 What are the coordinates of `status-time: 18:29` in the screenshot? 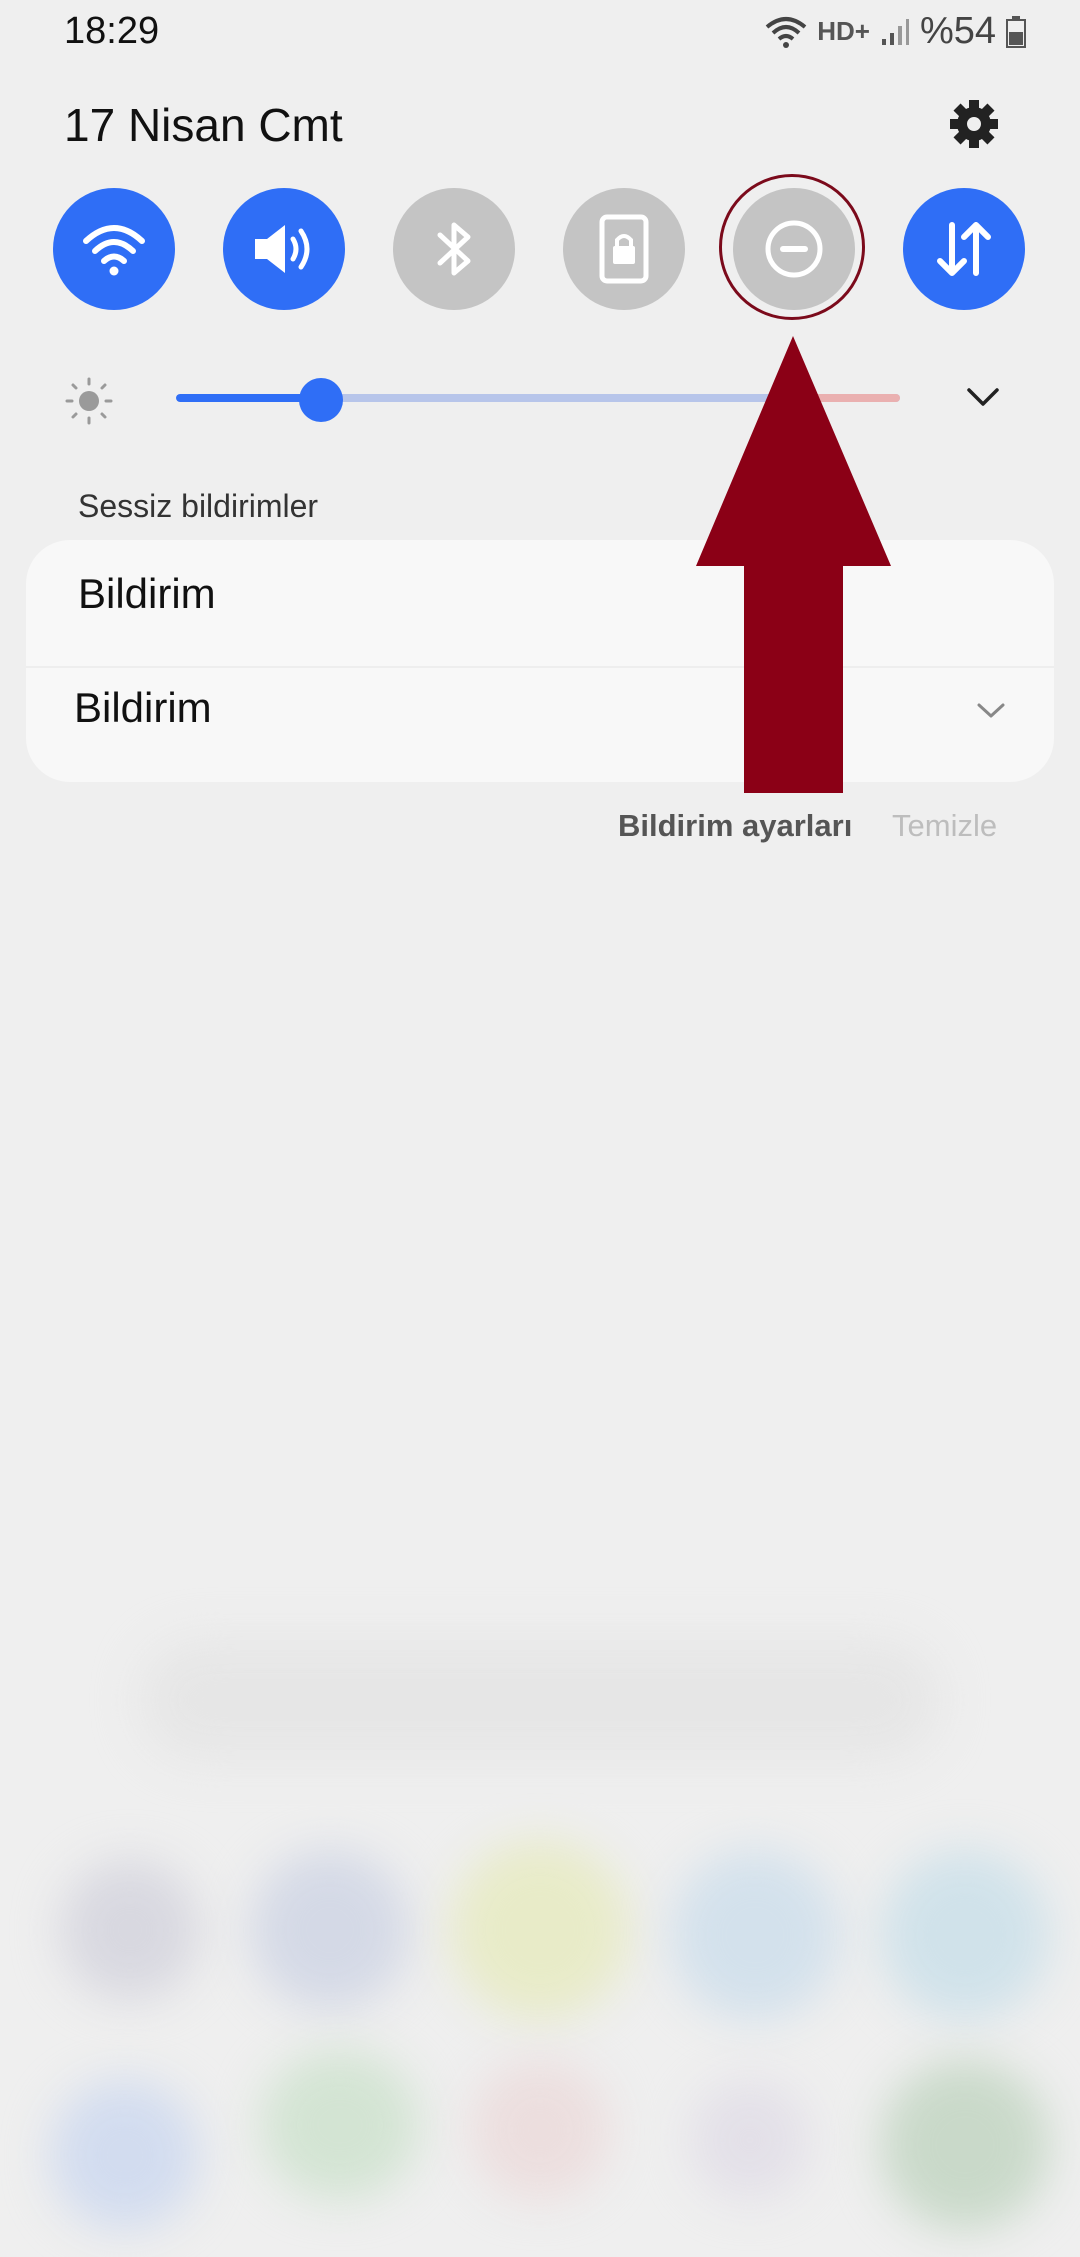 It's located at (112, 31).